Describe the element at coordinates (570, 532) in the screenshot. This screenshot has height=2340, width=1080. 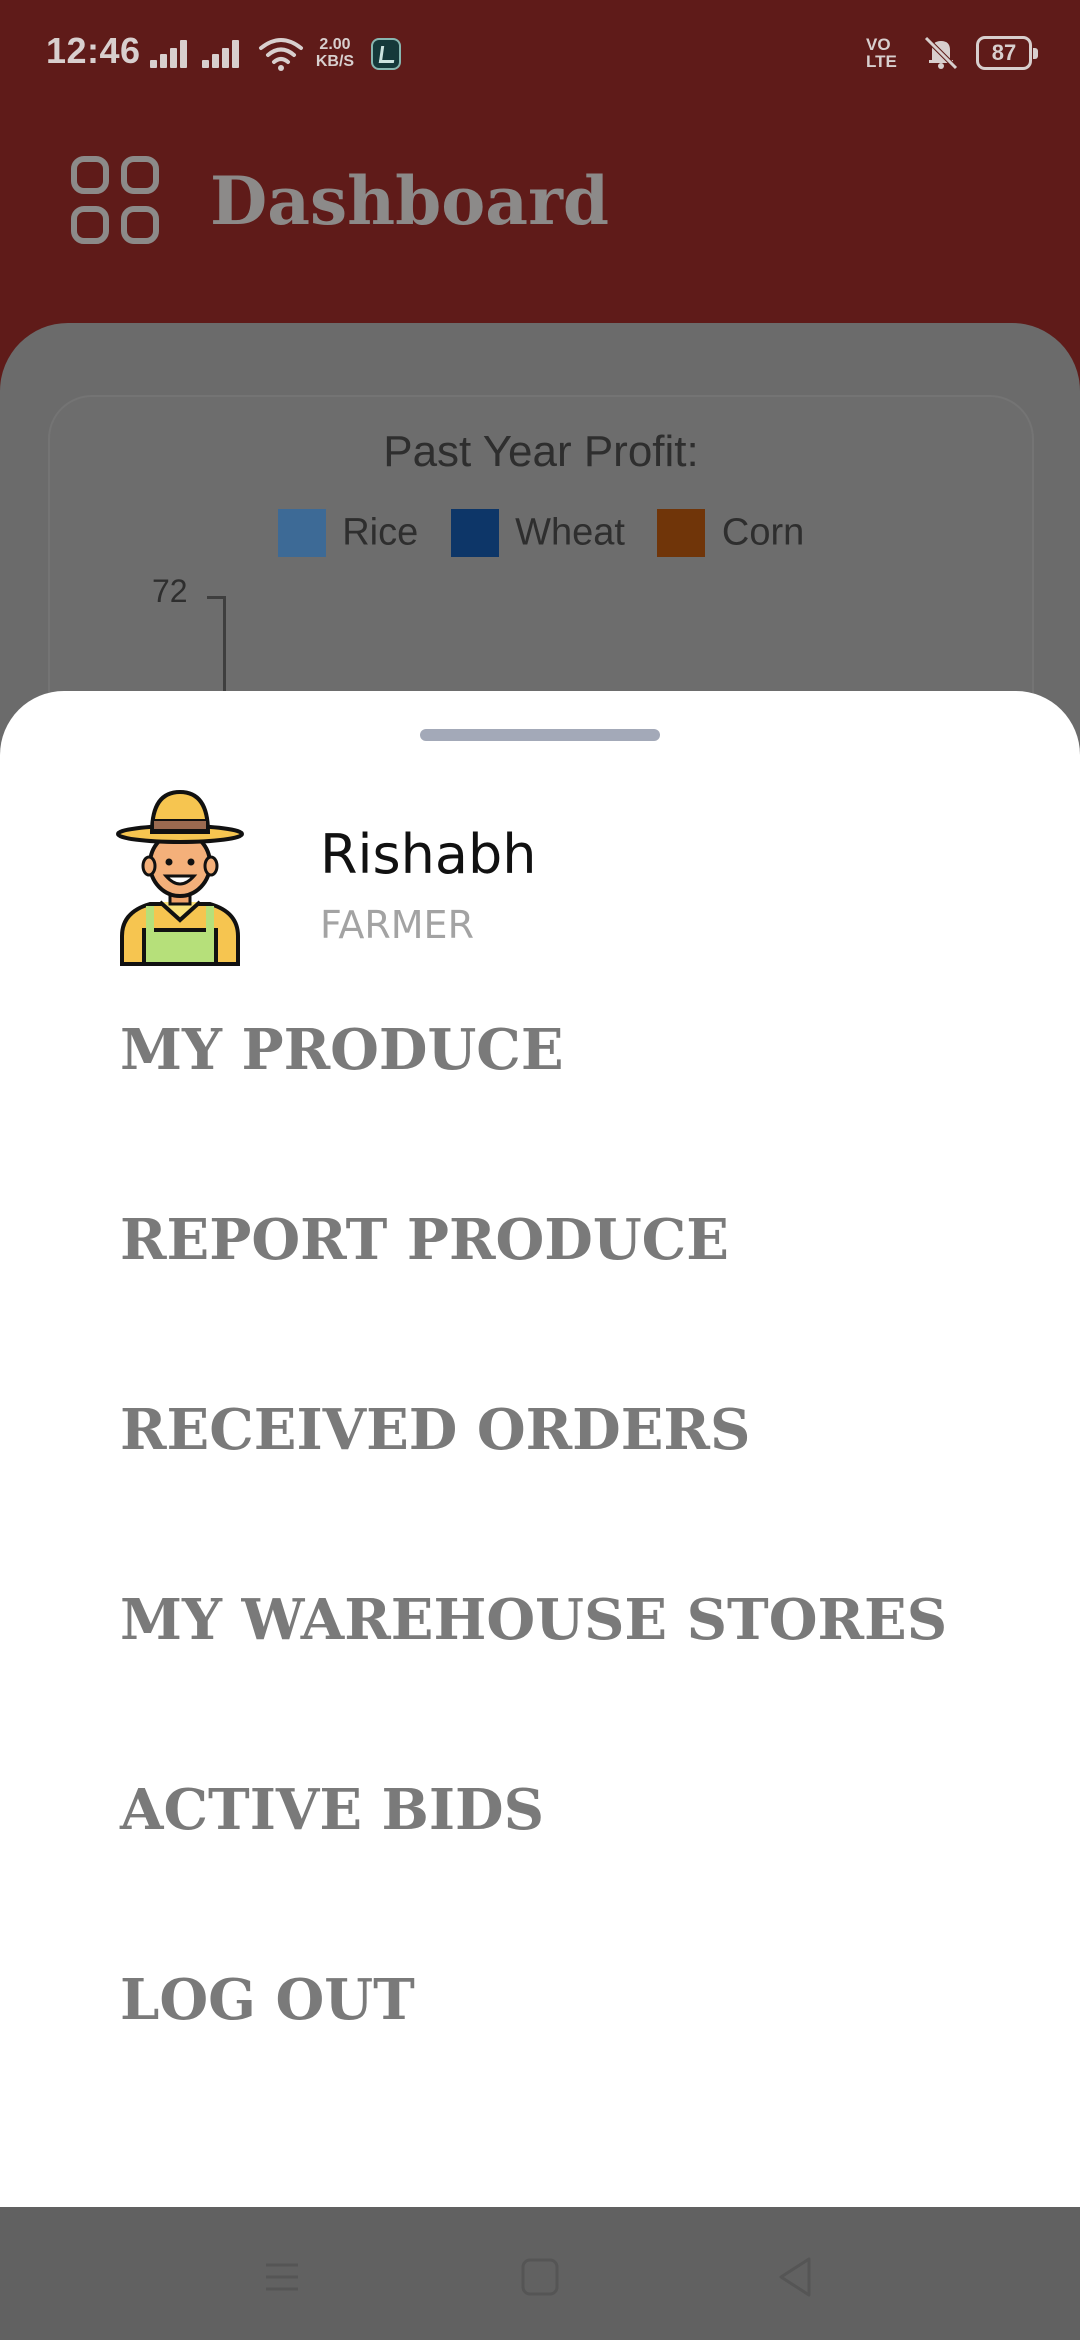
I see `legend-label-wheat: Wheat` at that location.